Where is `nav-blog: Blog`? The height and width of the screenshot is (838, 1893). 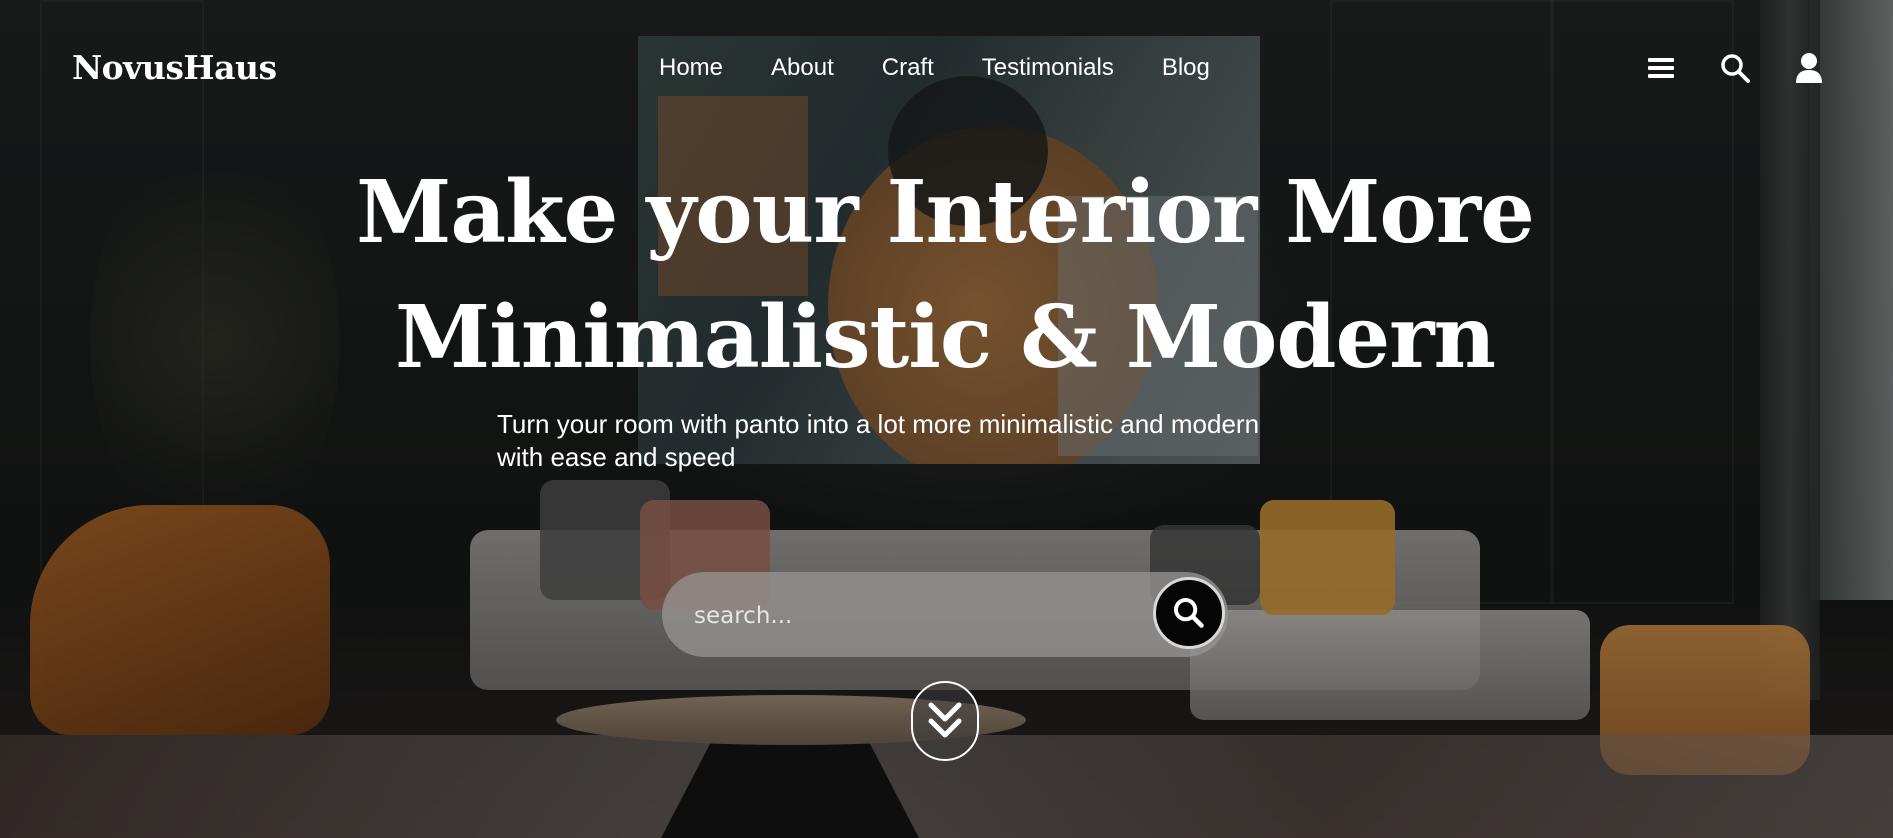 nav-blog: Blog is located at coordinates (1186, 68).